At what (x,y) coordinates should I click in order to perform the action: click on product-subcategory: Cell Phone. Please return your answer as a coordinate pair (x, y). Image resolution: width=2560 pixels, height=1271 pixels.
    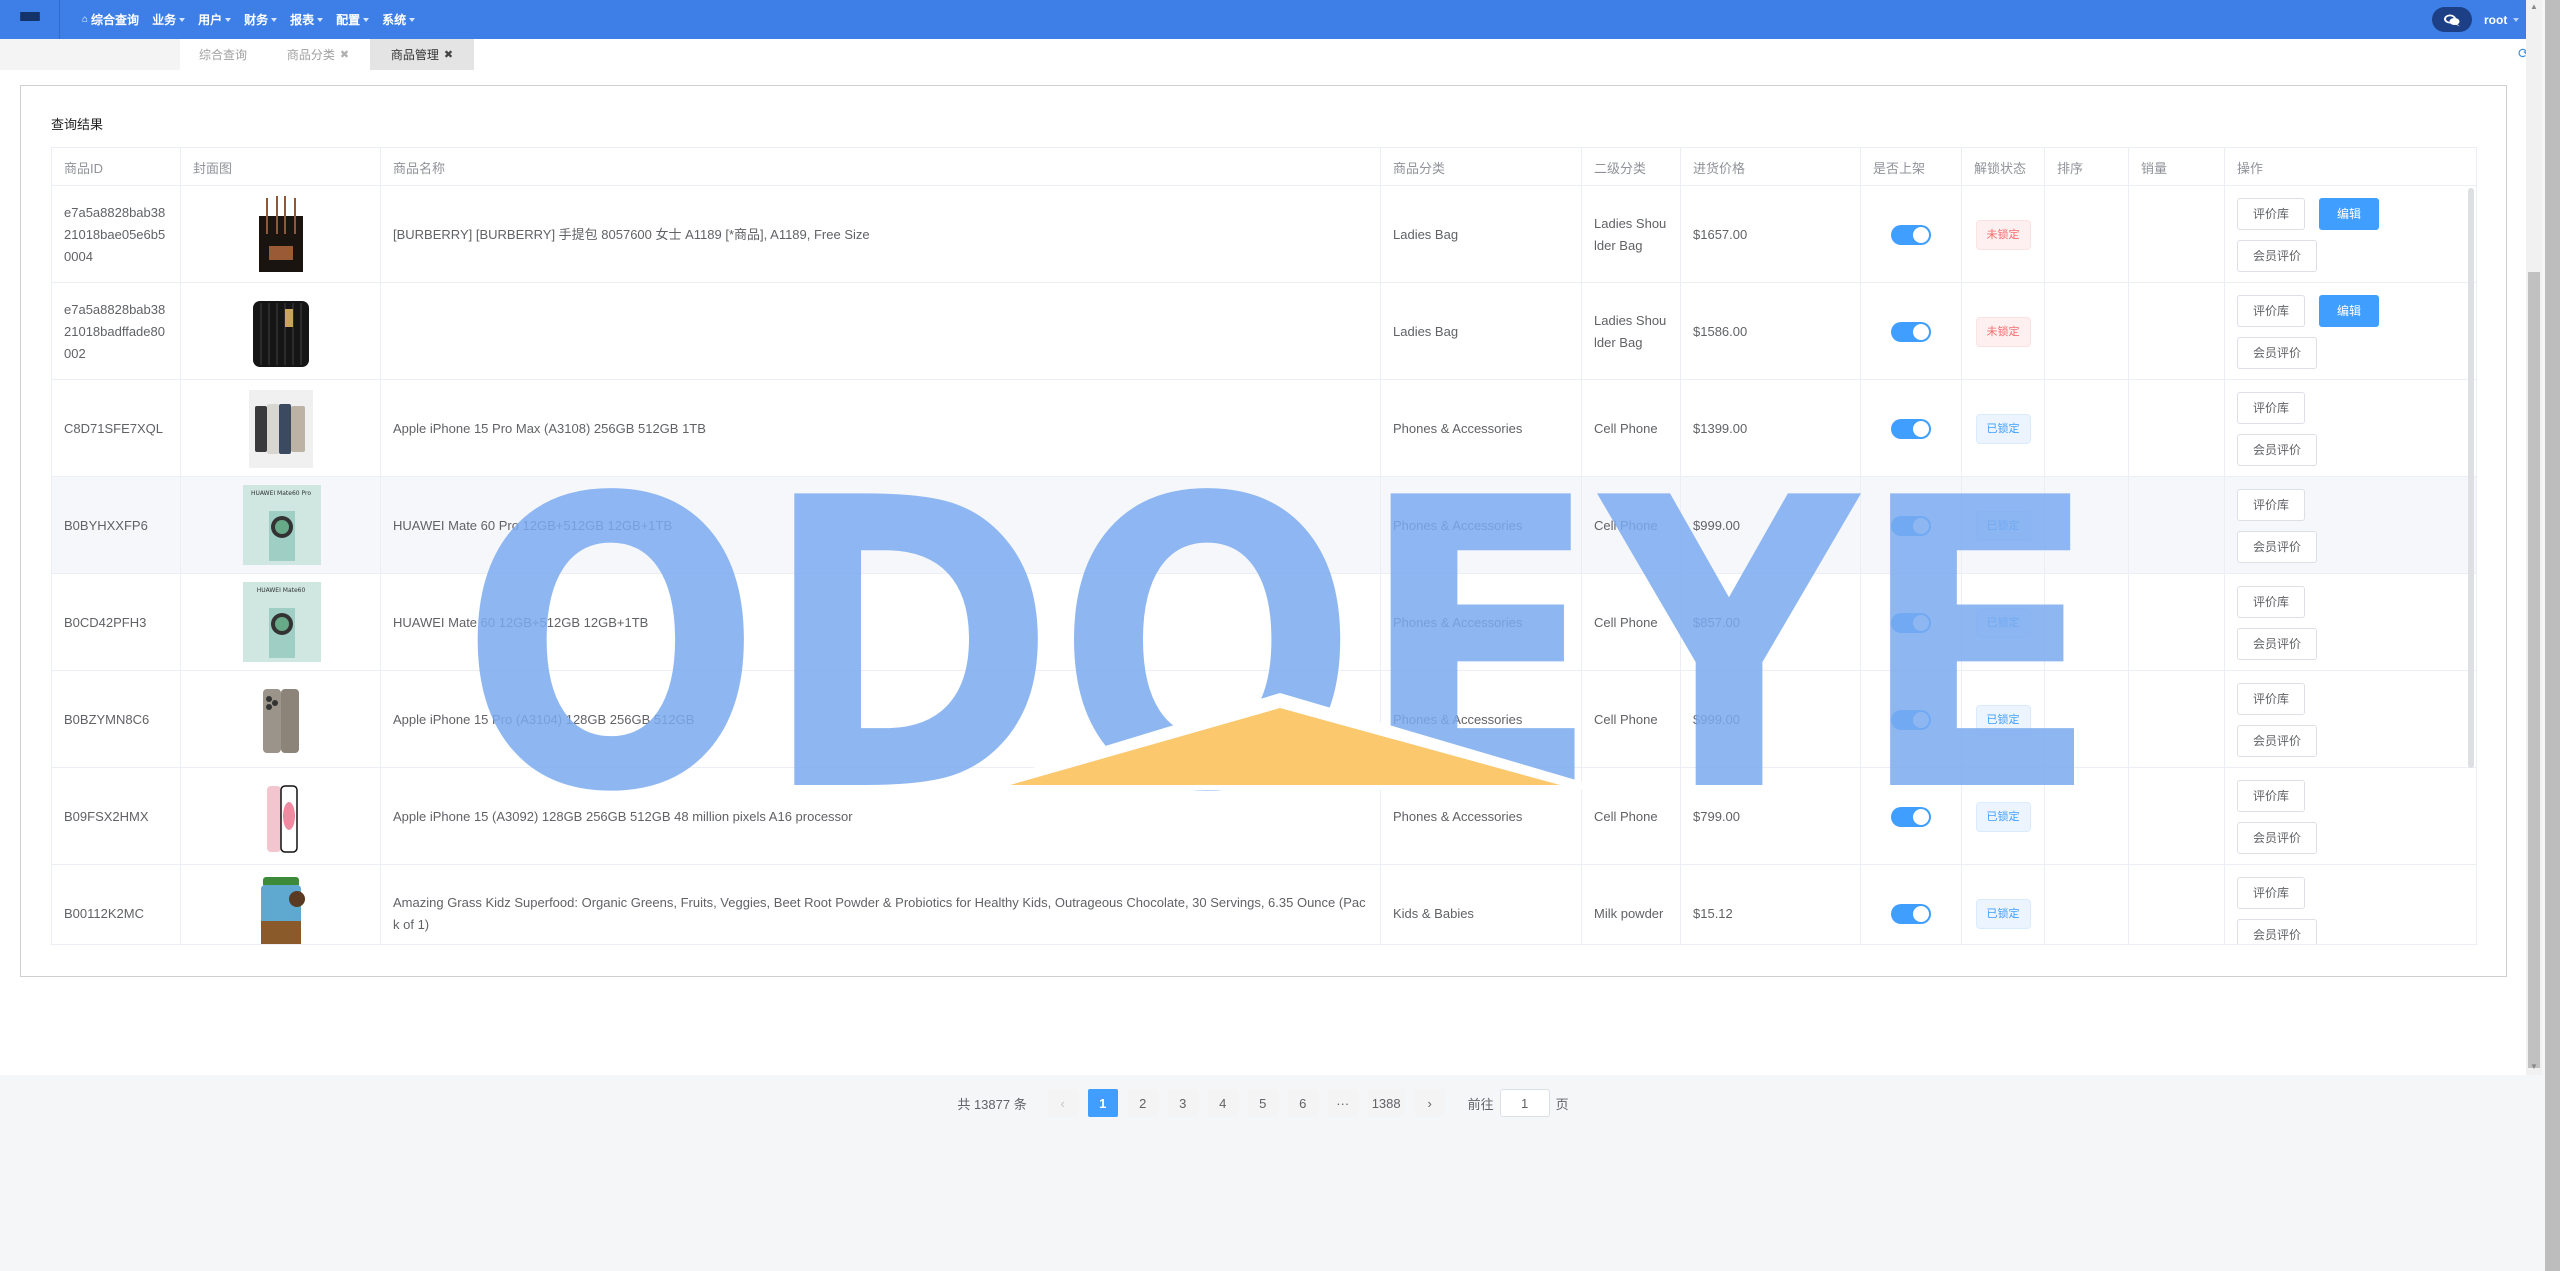
    Looking at the image, I should click on (1626, 525).